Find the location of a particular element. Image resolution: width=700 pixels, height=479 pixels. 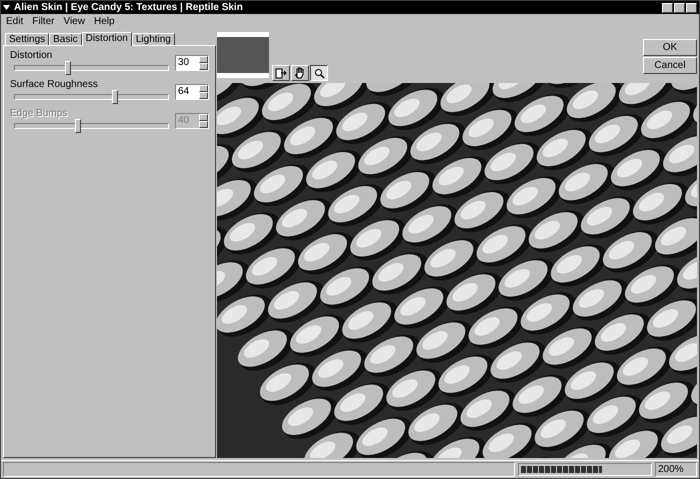

number-spinner: 30 is located at coordinates (192, 62).